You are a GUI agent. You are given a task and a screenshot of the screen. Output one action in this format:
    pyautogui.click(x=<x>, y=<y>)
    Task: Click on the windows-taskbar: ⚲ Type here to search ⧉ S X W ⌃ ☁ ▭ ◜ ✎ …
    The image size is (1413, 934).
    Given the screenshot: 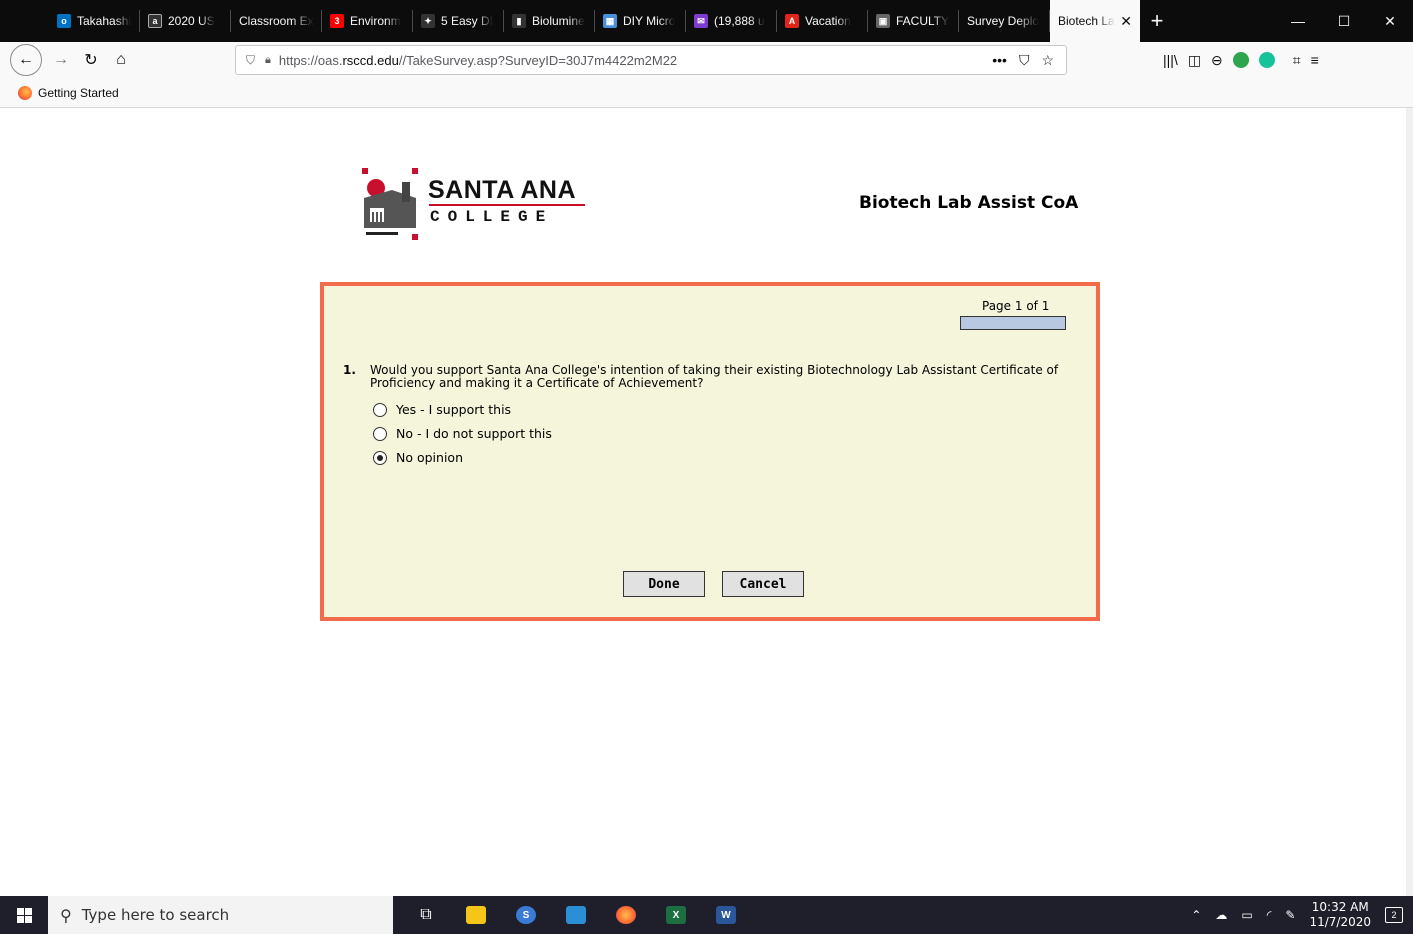 What is the action you would take?
    pyautogui.click(x=706, y=915)
    